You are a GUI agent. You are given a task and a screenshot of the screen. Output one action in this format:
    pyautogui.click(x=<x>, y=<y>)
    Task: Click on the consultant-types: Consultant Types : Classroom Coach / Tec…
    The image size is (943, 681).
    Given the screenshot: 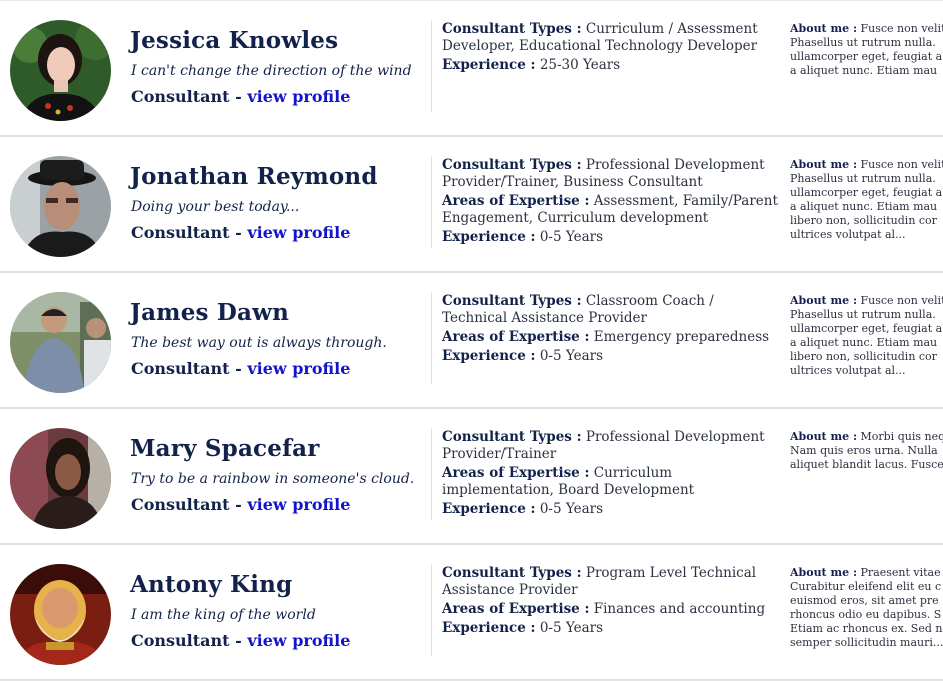 What is the action you would take?
    pyautogui.click(x=612, y=310)
    